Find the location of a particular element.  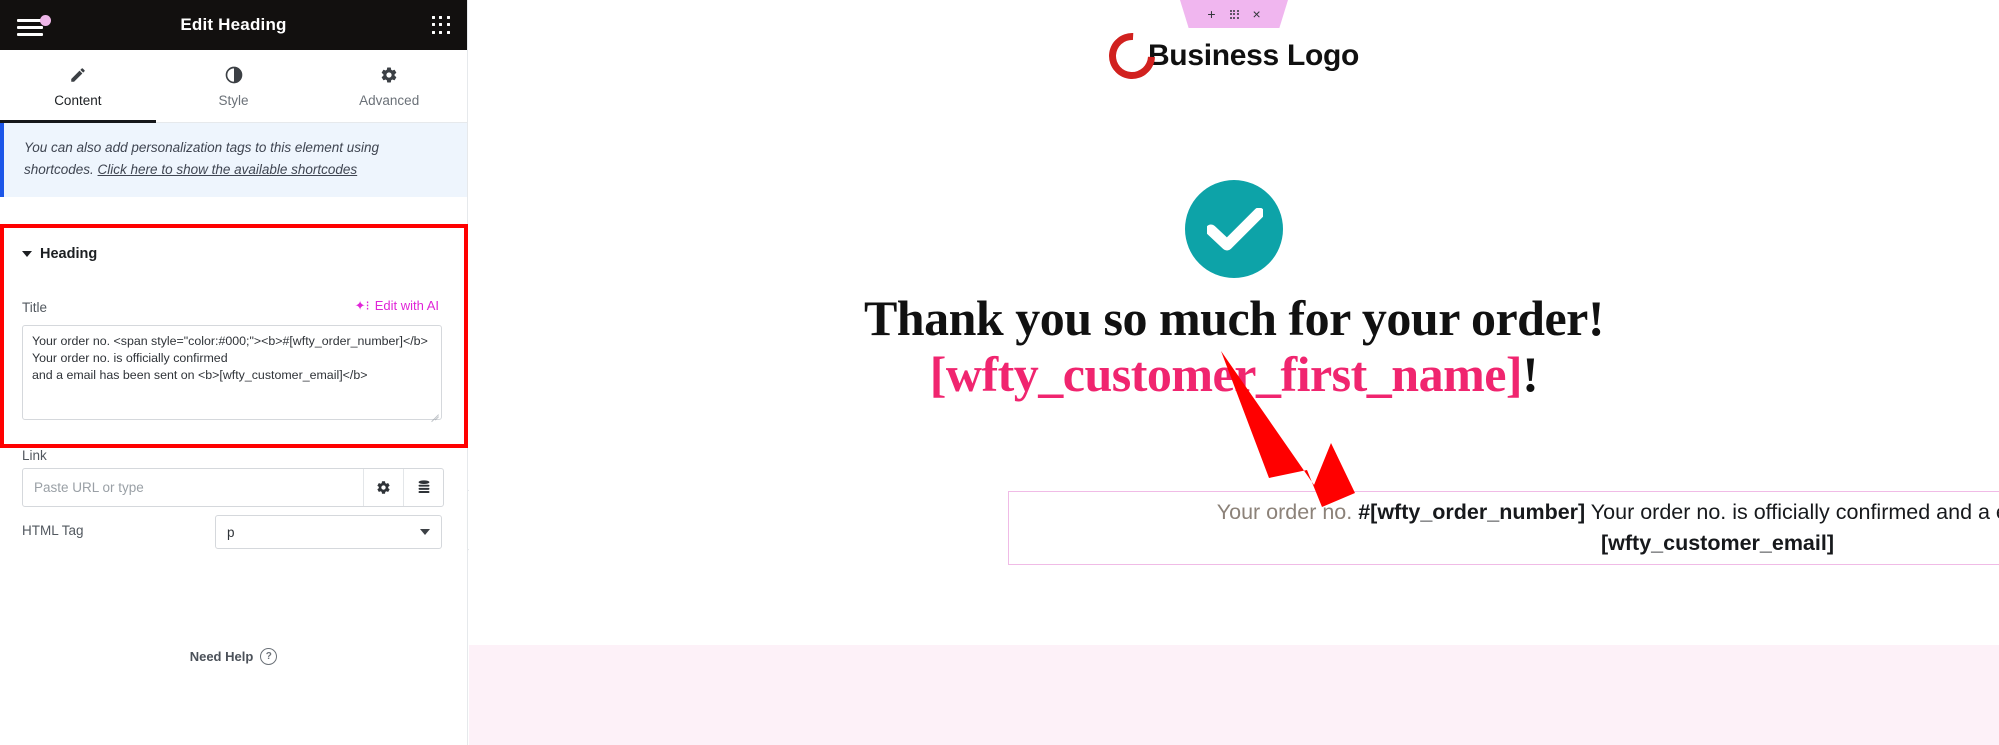

tab-advanced-label: Advanced is located at coordinates (389, 100).